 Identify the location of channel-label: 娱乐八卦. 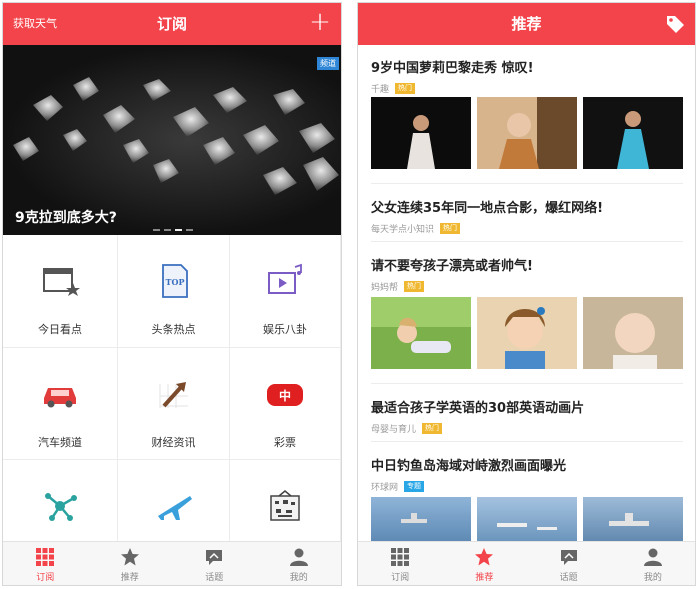
(285, 329).